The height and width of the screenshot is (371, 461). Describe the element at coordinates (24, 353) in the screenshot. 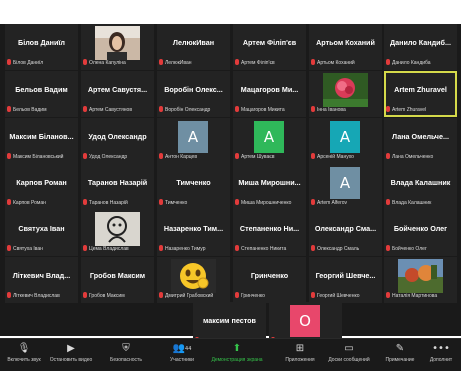

I see `unmute-button: 🎙 Включить звук` at that location.